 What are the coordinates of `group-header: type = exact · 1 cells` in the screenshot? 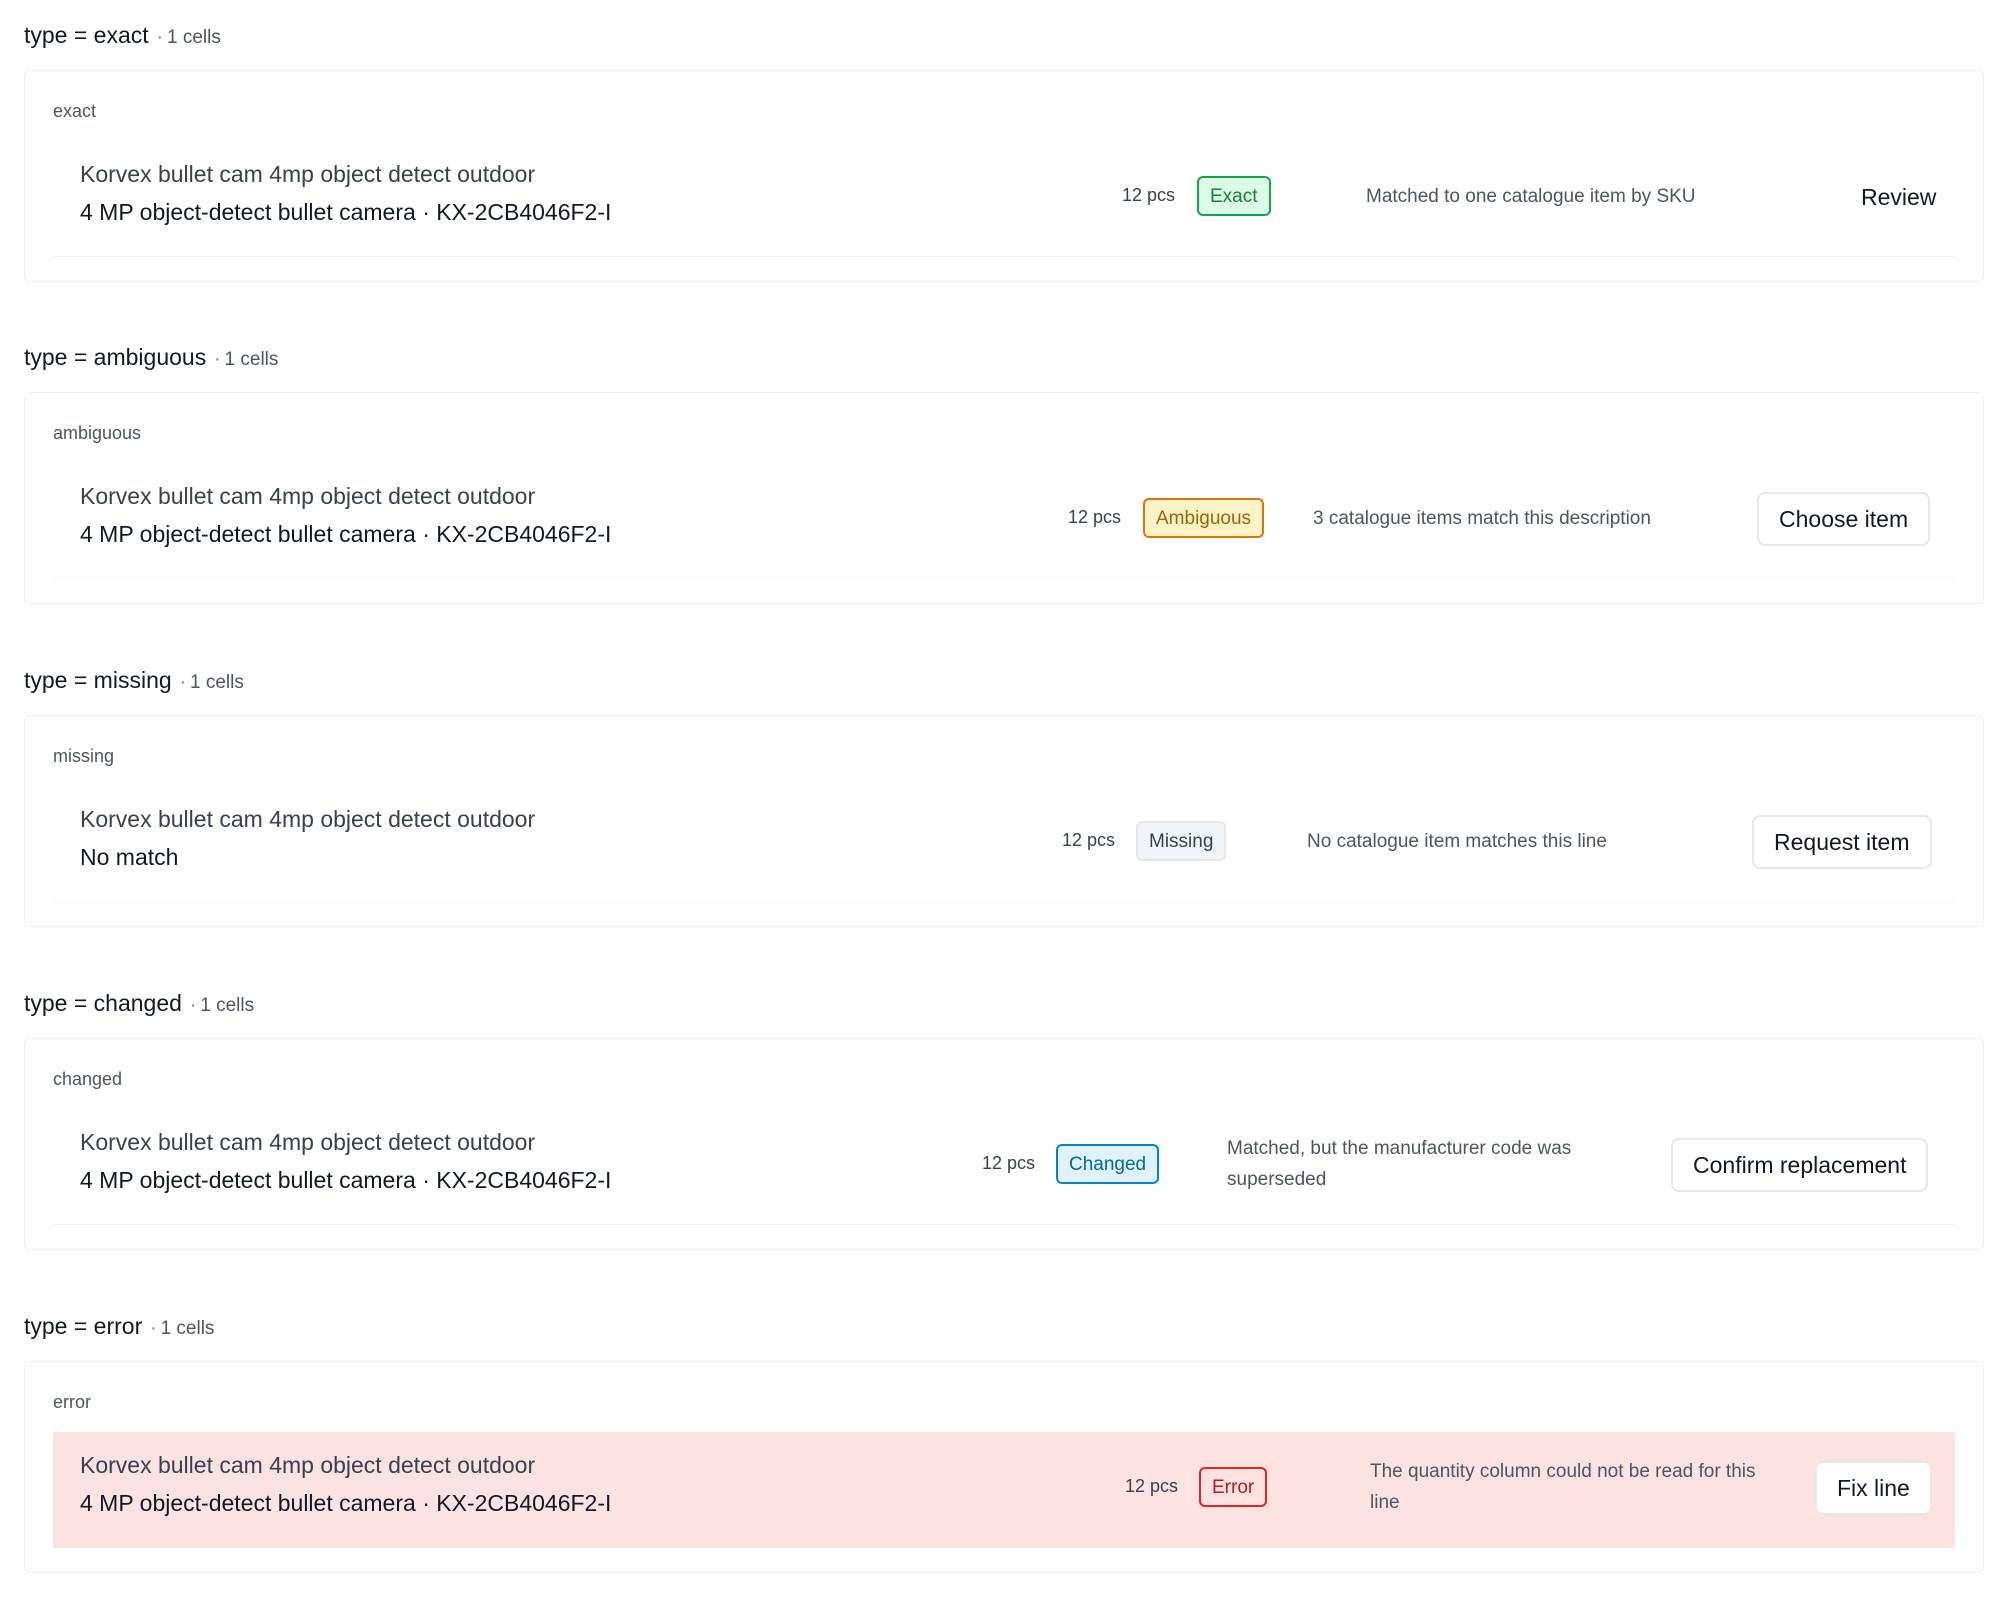 It's located at (1004, 39).